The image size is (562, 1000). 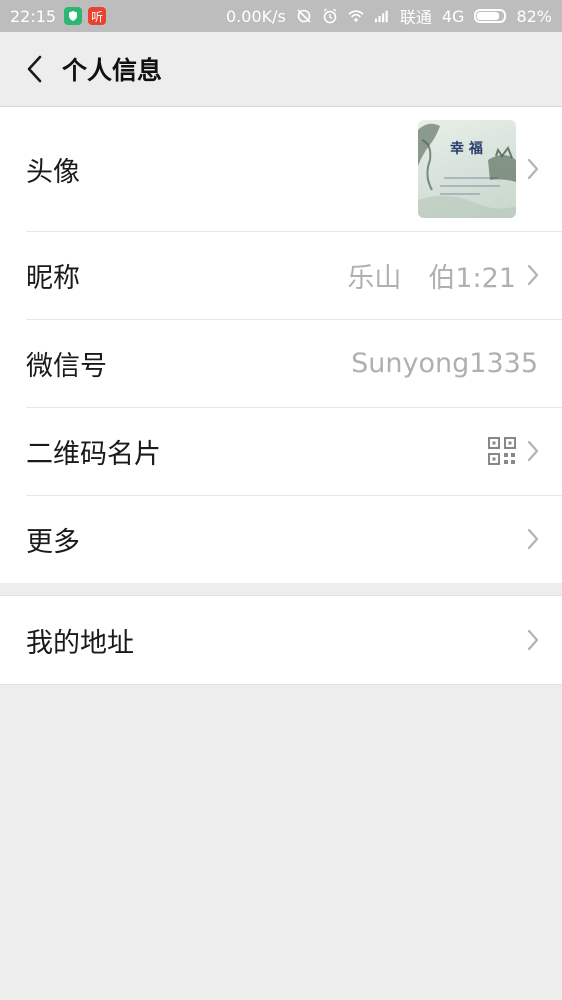 I want to click on qr-code-label: 二维码名片, so click(x=93, y=454).